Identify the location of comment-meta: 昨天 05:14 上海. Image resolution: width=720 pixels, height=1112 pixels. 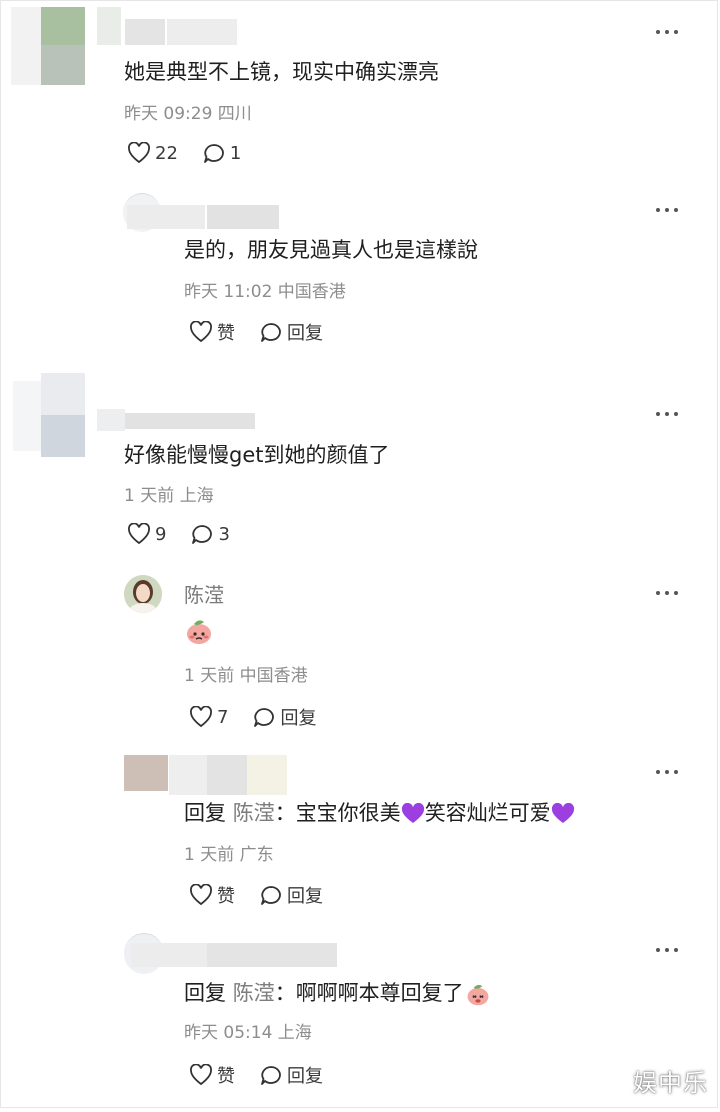
(248, 1033).